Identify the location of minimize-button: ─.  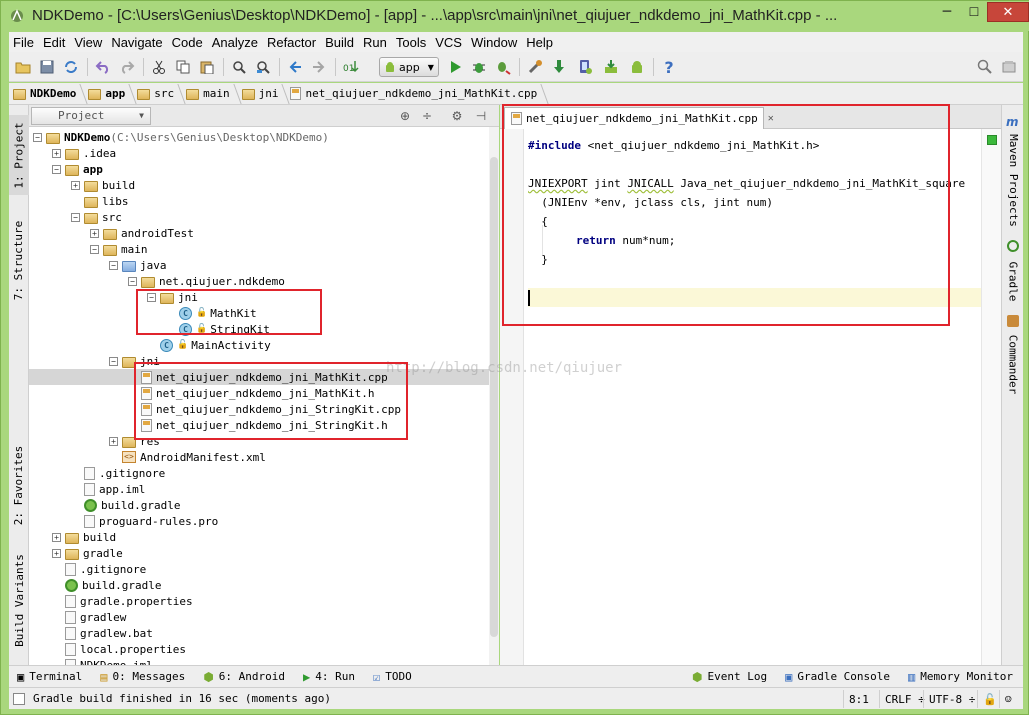
(947, 12).